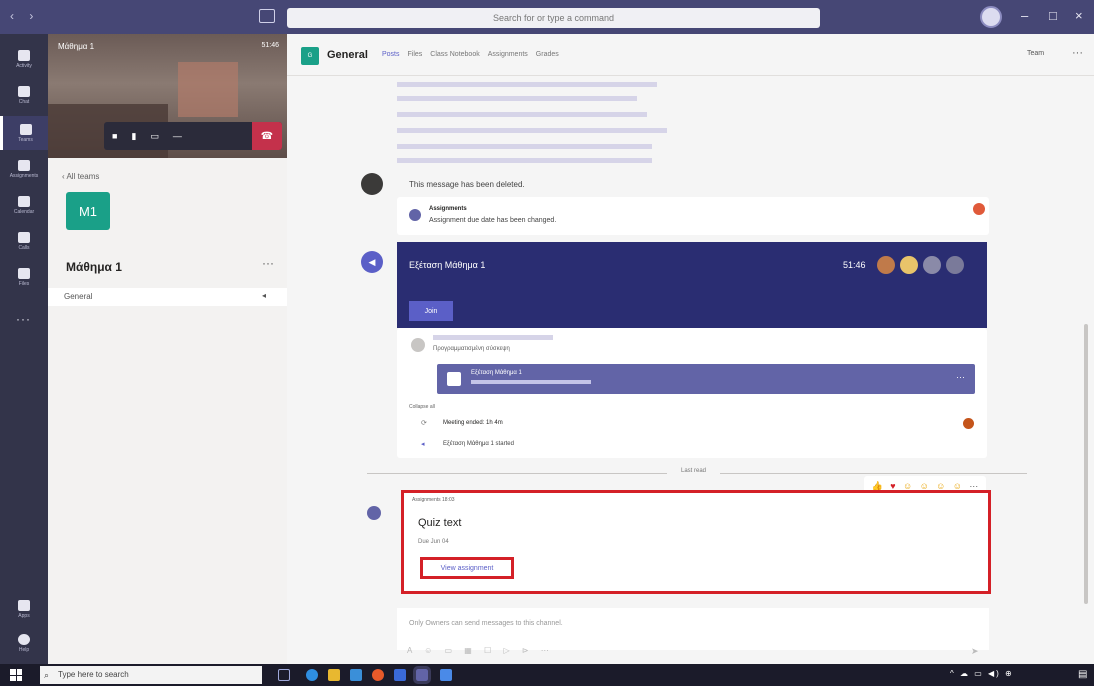 The width and height of the screenshot is (1094, 686). Describe the element at coordinates (982, 673) in the screenshot. I see `system-tray: ^ ☁ ▭ ◀) ⊕` at that location.